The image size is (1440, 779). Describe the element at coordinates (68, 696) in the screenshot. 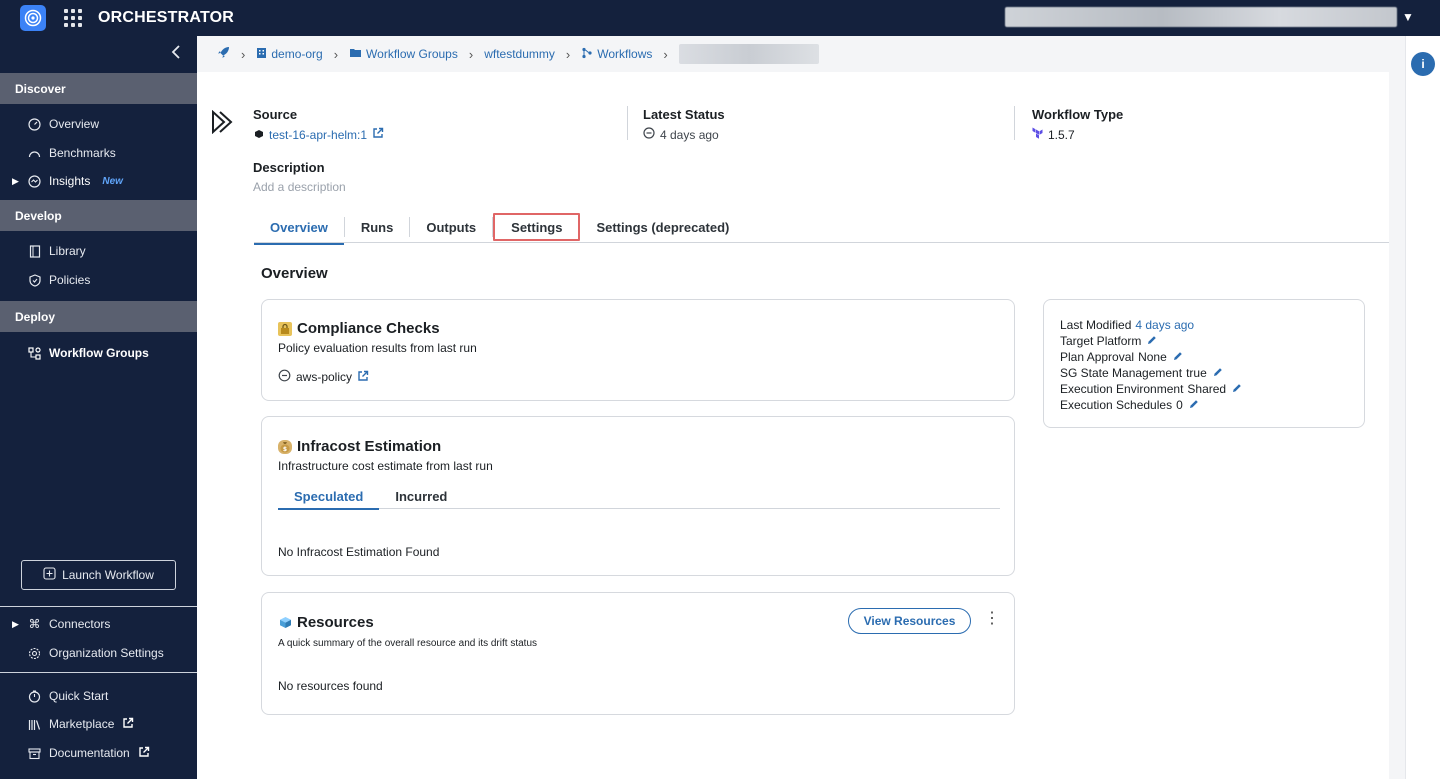

I see `sidebar-item-quick-start: Quick Start` at that location.